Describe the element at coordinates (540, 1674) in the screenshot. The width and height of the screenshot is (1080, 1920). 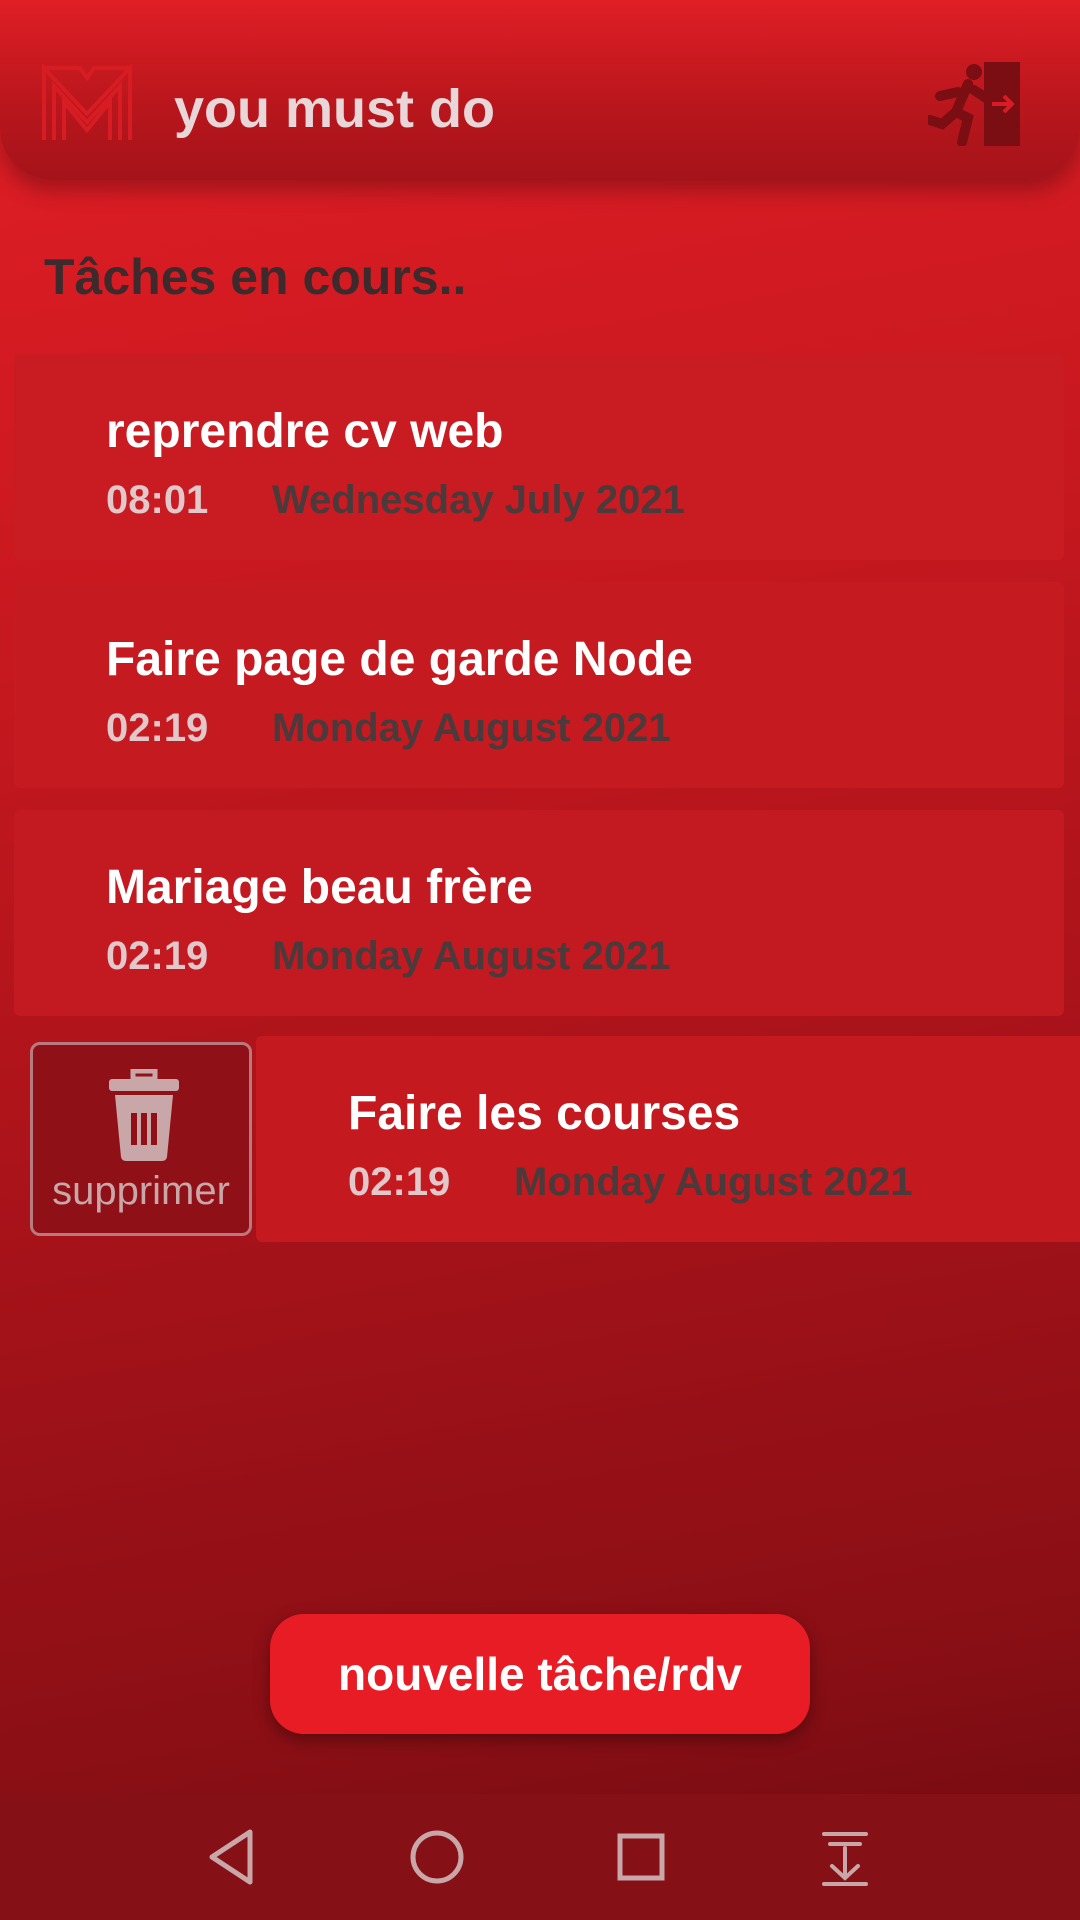
I see `new-task-button: nouvelle tâche/rdv` at that location.